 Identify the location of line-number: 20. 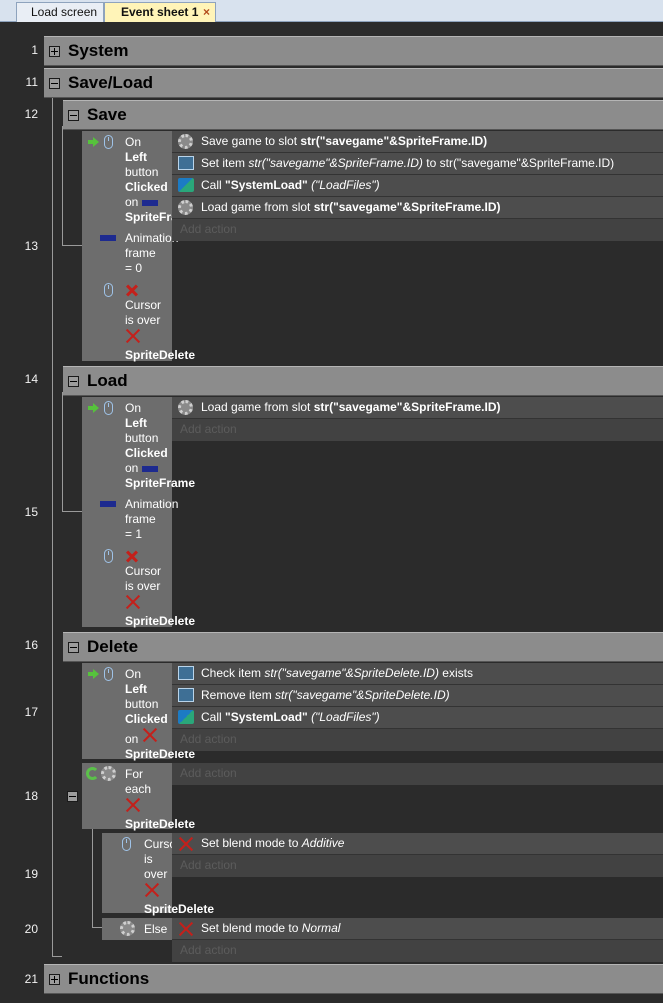
(31, 929).